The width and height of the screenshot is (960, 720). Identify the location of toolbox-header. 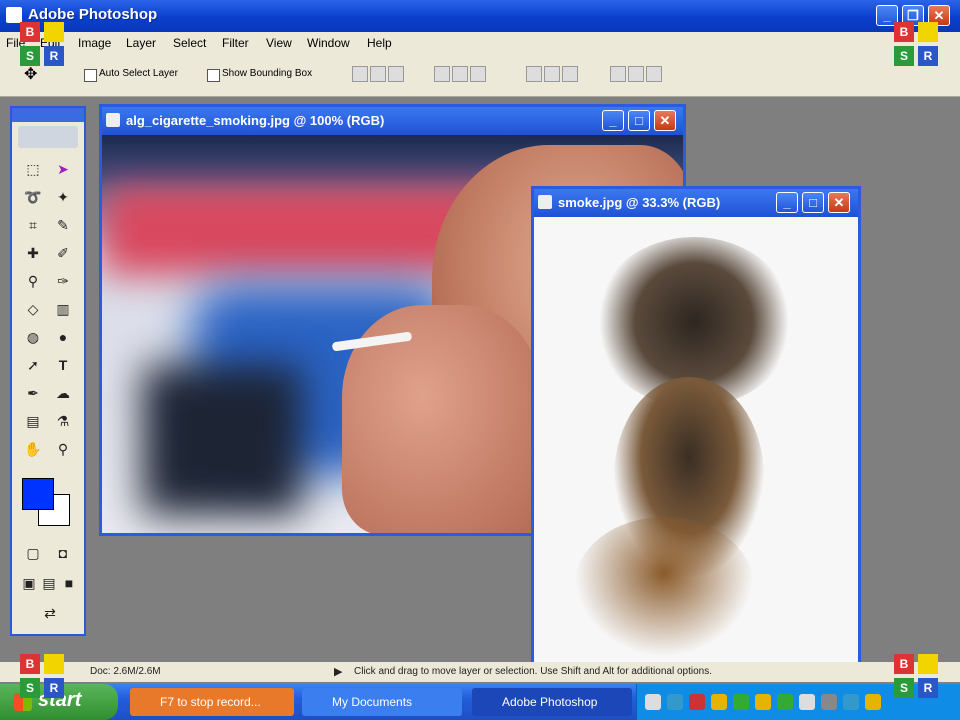
(48, 115).